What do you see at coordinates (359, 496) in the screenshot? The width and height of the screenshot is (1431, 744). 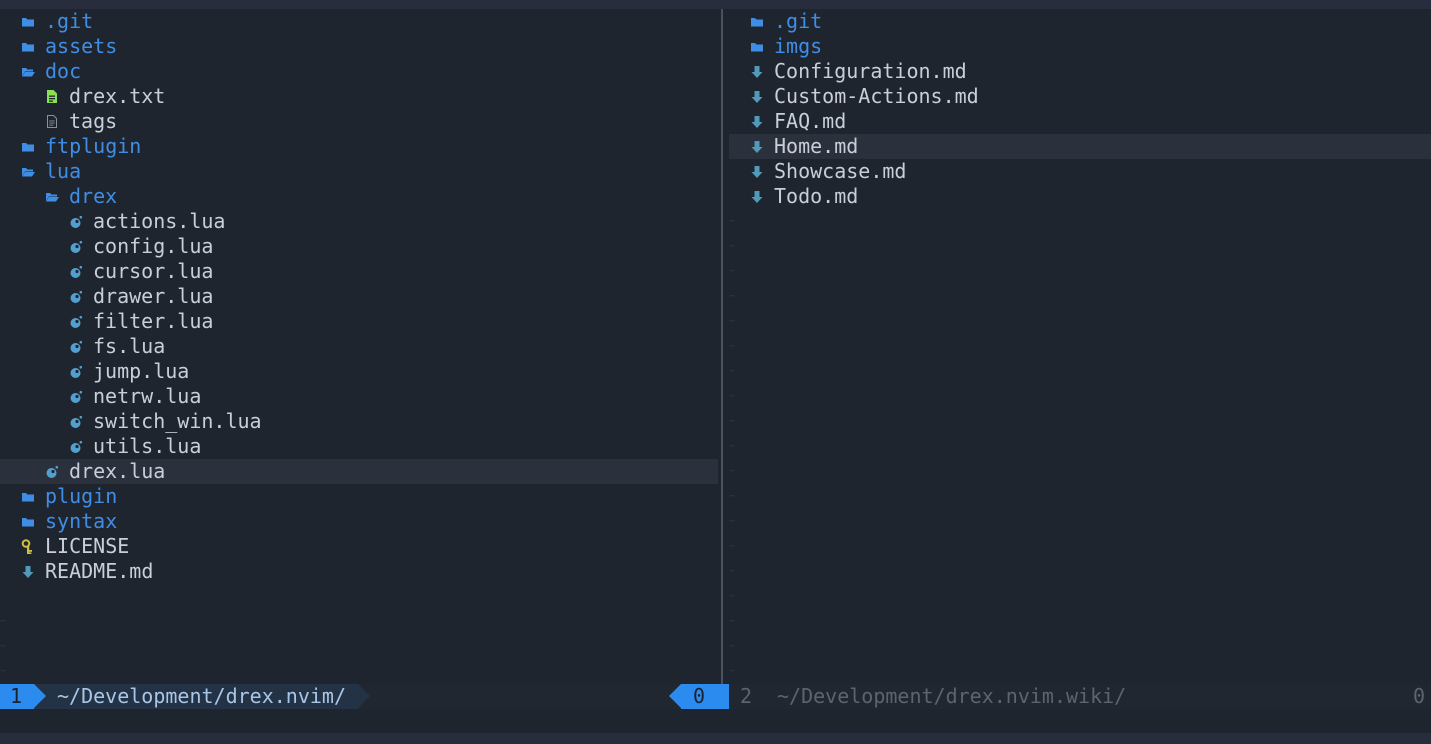 I see `directory-entry: plugin` at bounding box center [359, 496].